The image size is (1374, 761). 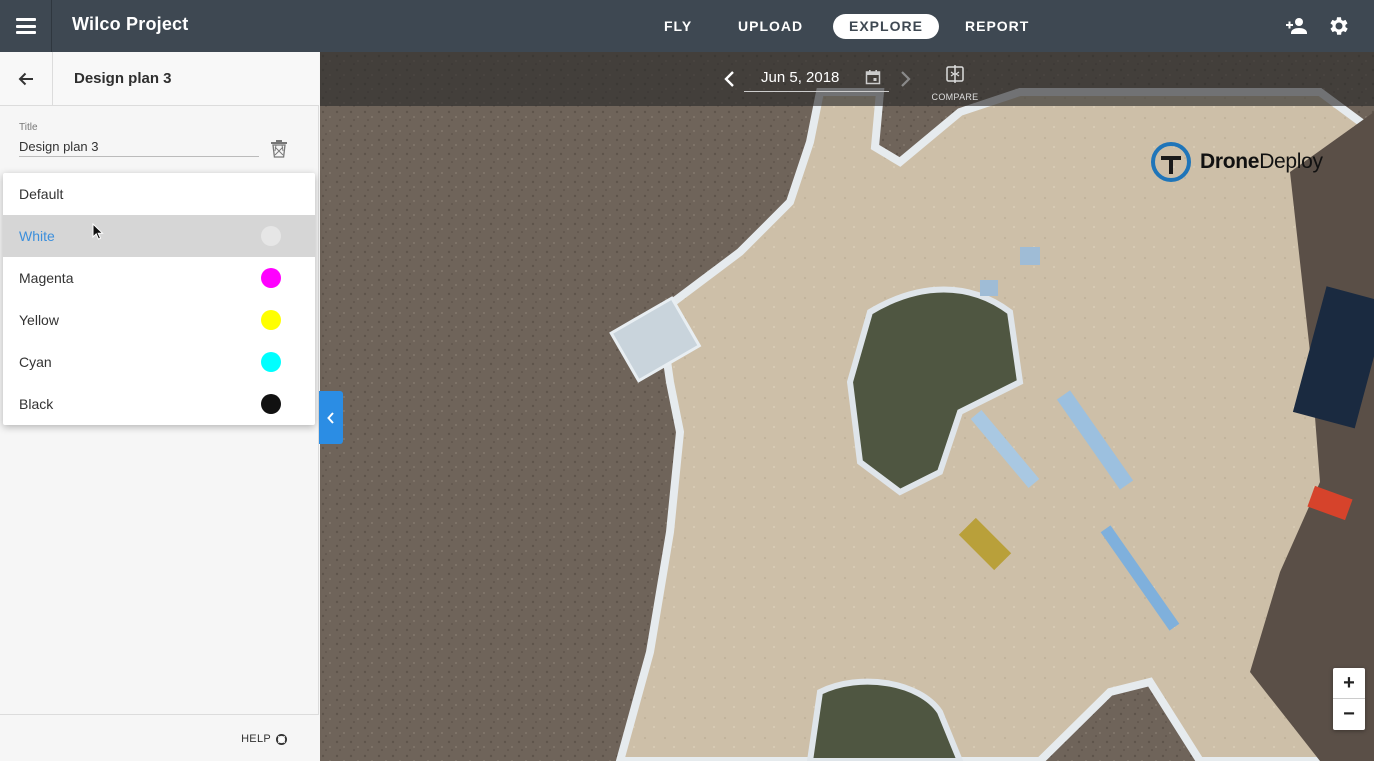 What do you see at coordinates (41, 194) in the screenshot?
I see `option-label: Default` at bounding box center [41, 194].